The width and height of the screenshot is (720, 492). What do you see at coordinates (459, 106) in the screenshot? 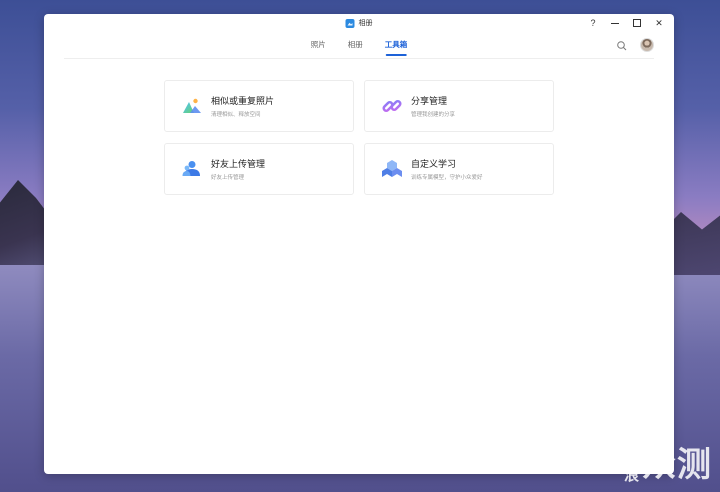
I see `tool-card-share-management: 分享管理 管理我创建的分享` at bounding box center [459, 106].